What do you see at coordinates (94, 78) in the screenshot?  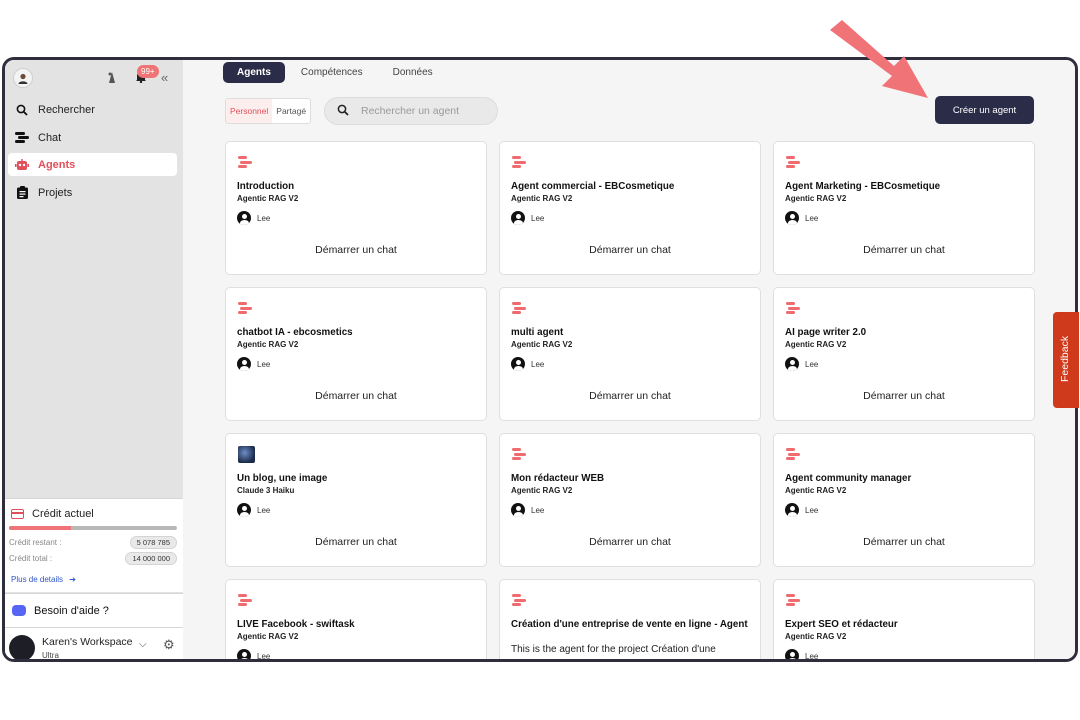 I see `sidebar-header: 99+ «` at bounding box center [94, 78].